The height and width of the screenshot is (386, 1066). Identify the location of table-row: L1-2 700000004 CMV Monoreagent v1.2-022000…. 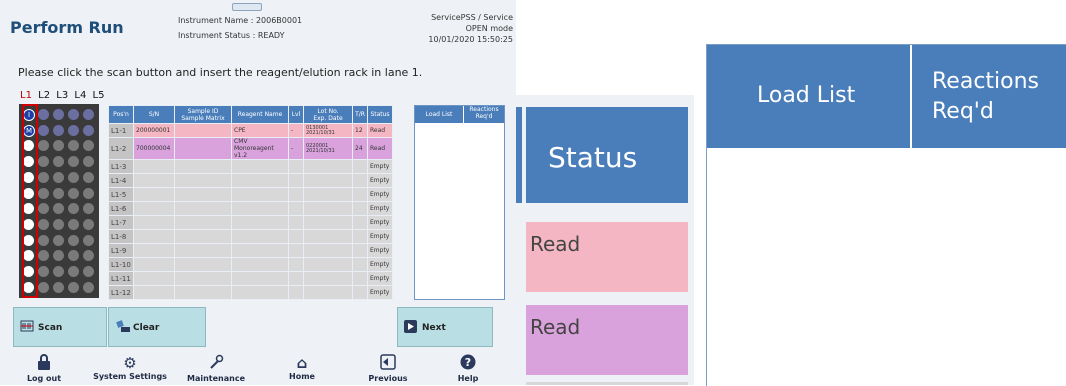
(250, 148).